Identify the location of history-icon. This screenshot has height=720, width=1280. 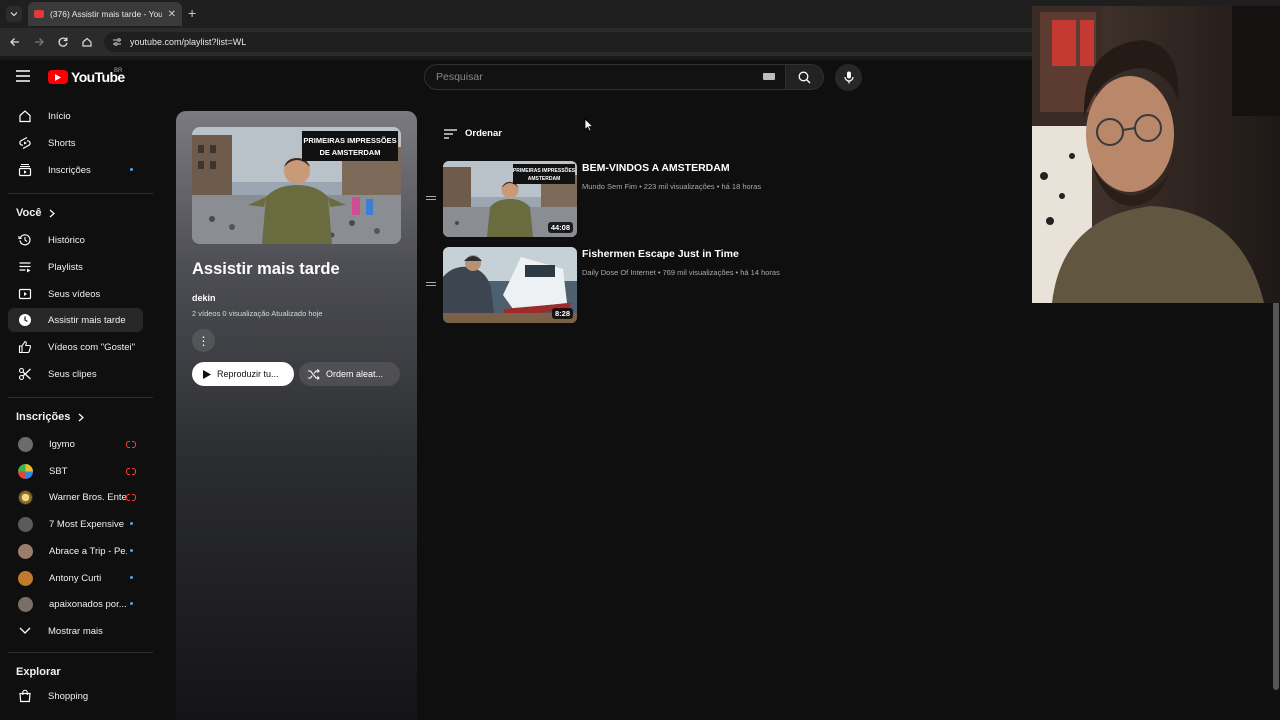
(25, 240).